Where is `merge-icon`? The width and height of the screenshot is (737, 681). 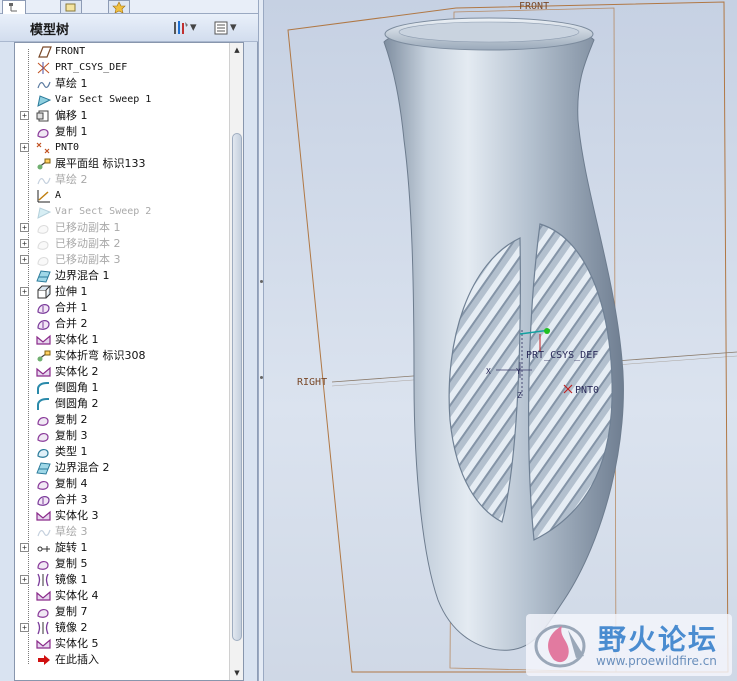 merge-icon is located at coordinates (43, 324).